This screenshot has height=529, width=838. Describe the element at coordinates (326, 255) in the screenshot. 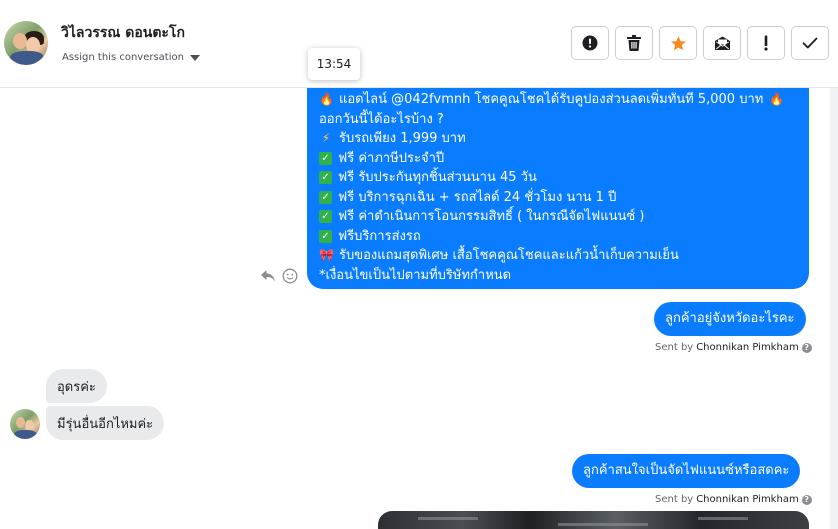

I see `ribbon-emoji-icon: 🎀` at that location.